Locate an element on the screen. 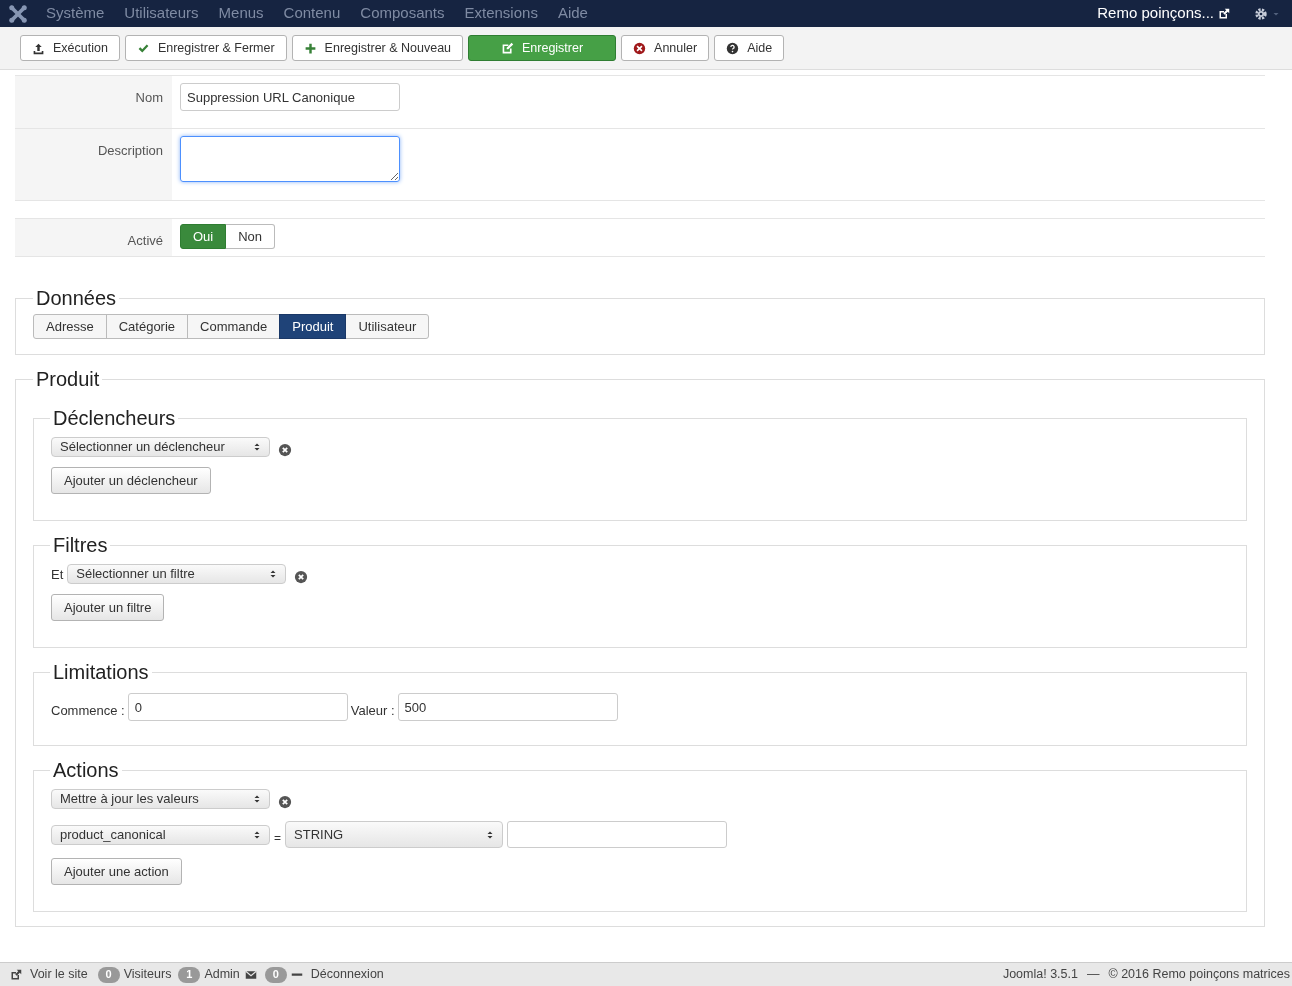  help-button: Aide is located at coordinates (749, 48).